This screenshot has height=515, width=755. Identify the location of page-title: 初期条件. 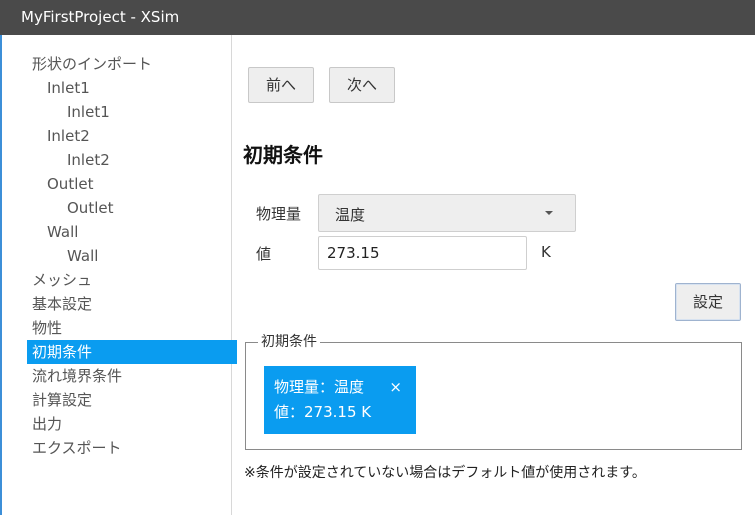
(283, 155).